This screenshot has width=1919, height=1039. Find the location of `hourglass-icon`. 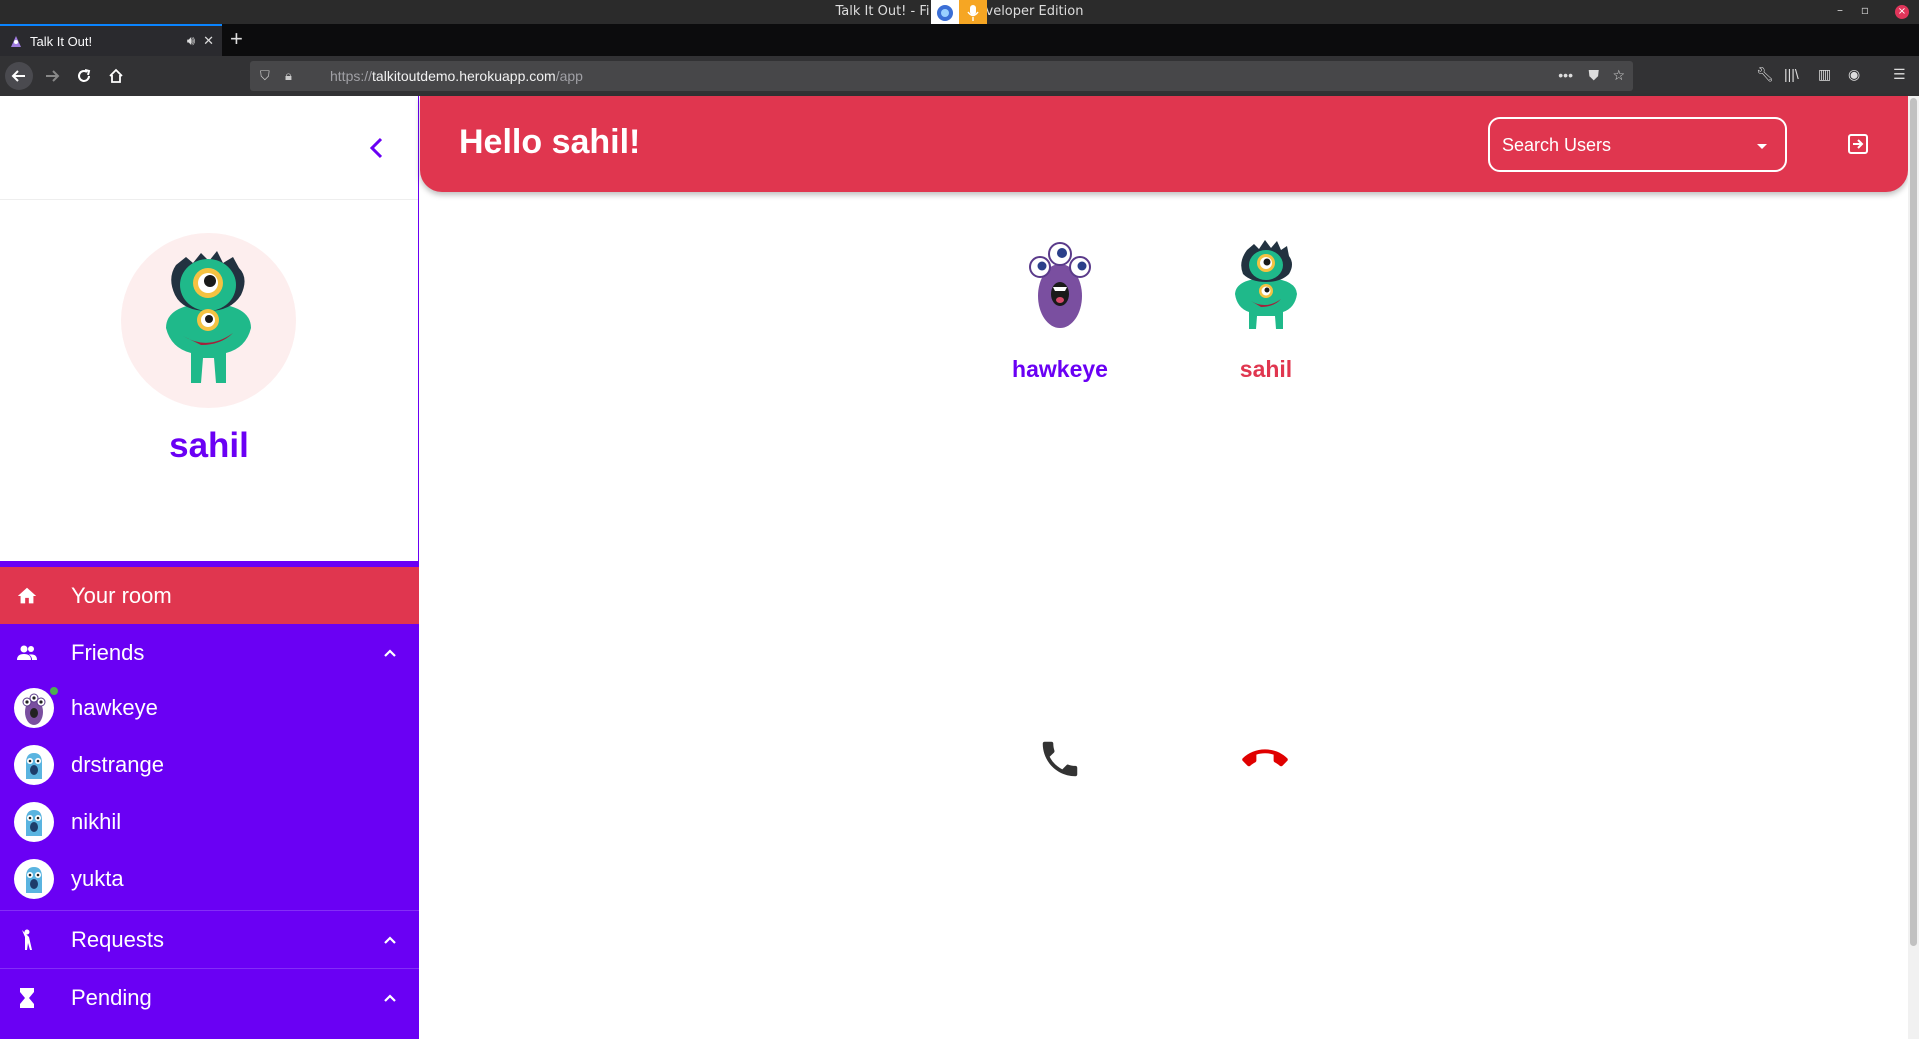

hourglass-icon is located at coordinates (27, 998).